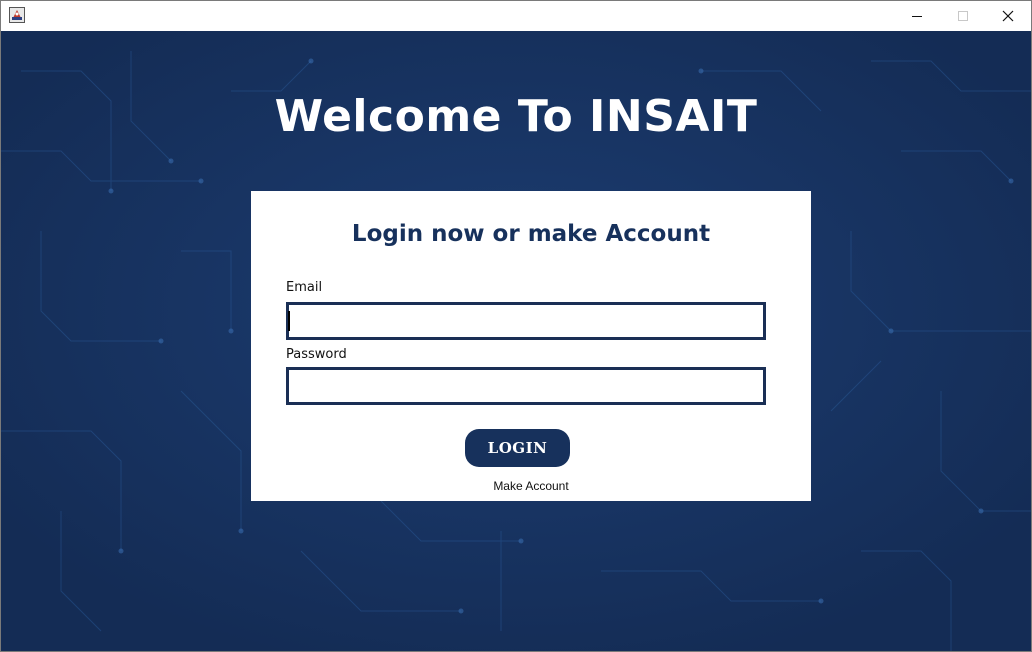  I want to click on maximize-icon, so click(963, 16).